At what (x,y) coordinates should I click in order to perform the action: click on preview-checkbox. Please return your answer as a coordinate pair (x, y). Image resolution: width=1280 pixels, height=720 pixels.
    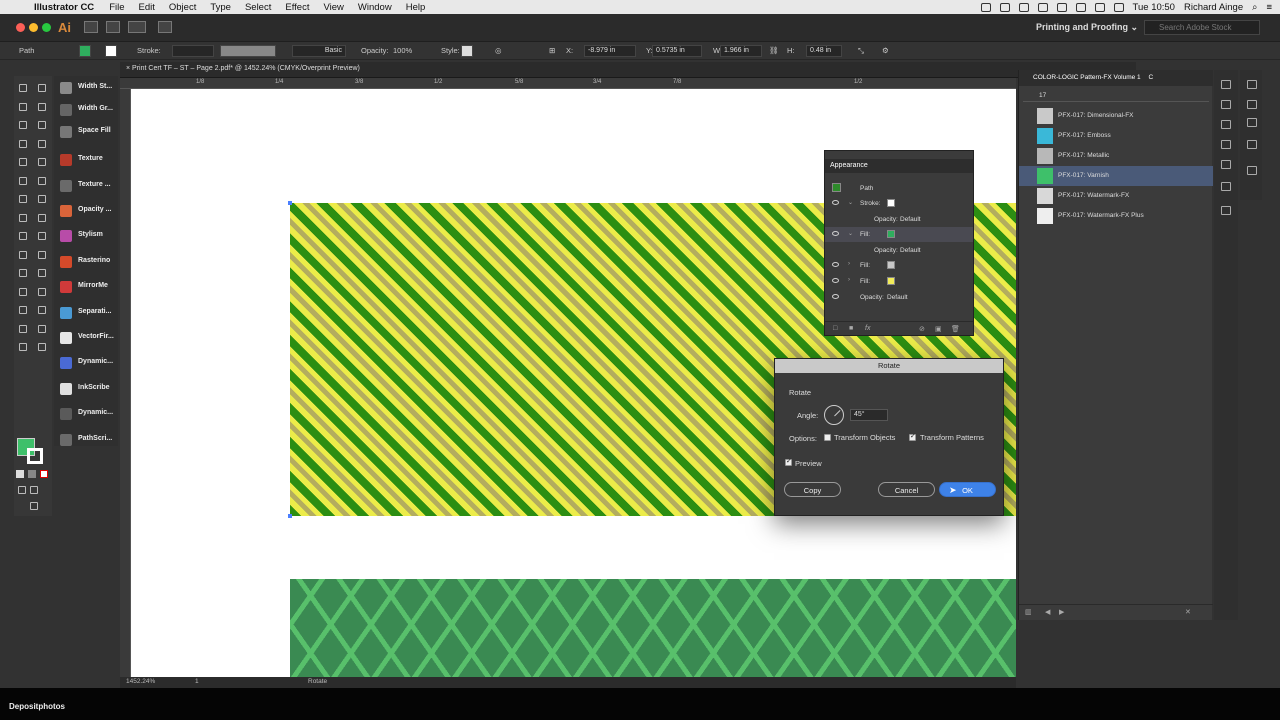
    Looking at the image, I should click on (788, 461).